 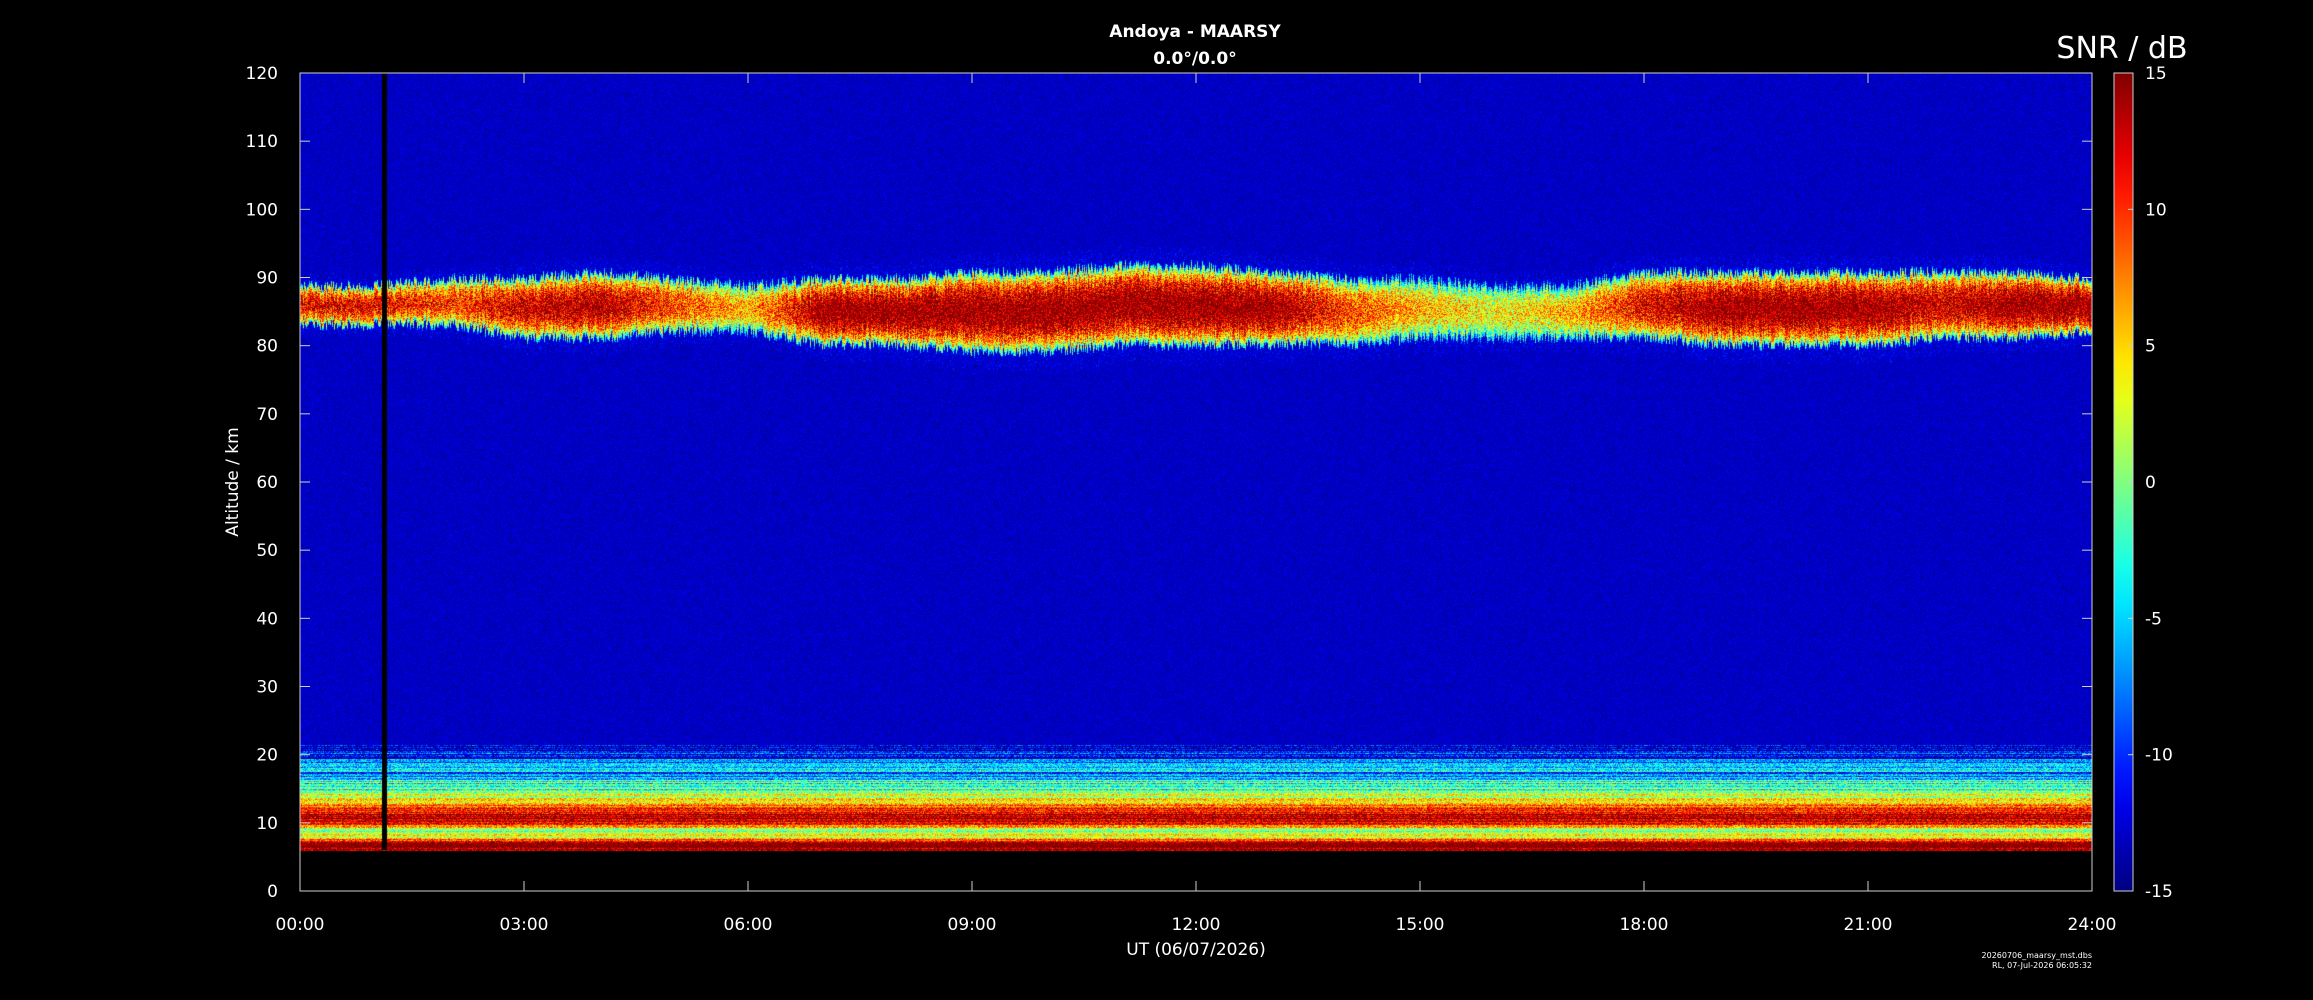 I want to click on x-tick-label: 00:00, so click(x=300, y=925).